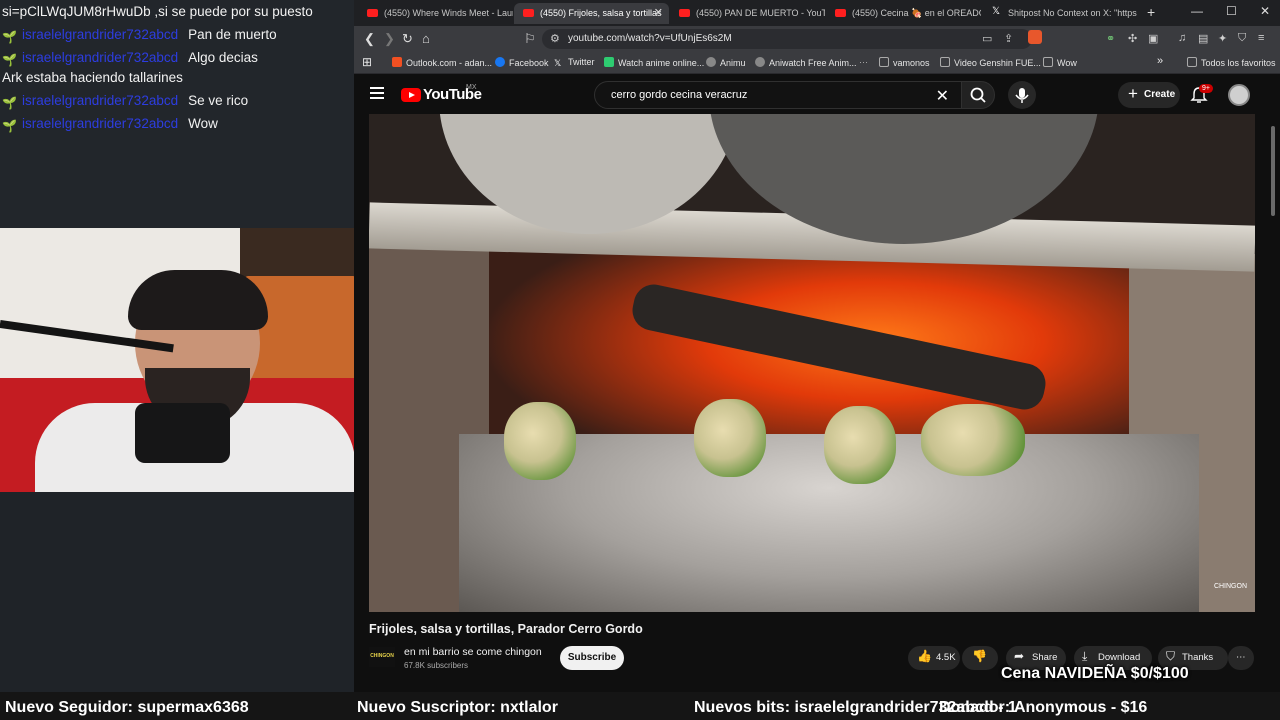  What do you see at coordinates (1119, 657) in the screenshot?
I see `download-label: Download` at bounding box center [1119, 657].